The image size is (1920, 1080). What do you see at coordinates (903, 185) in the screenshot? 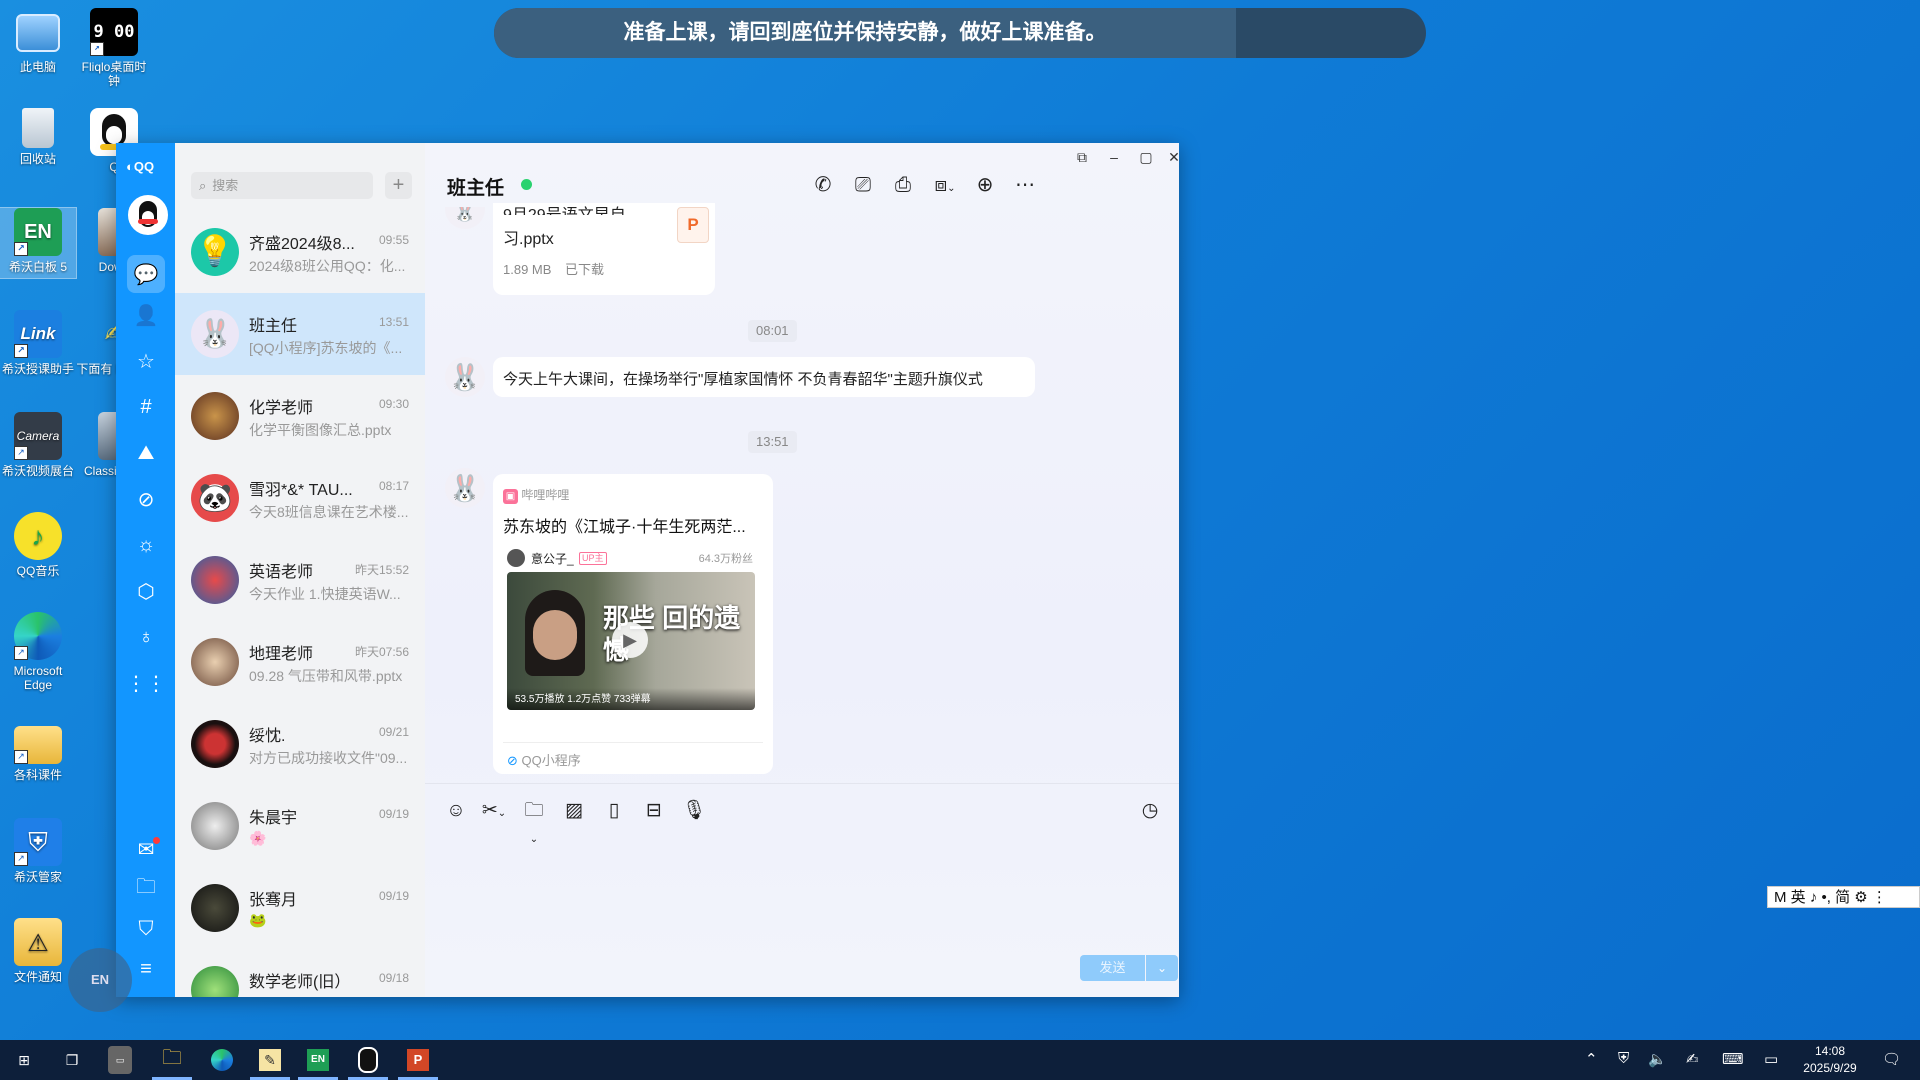
I see `screen-share-icon: ⎙` at bounding box center [903, 185].